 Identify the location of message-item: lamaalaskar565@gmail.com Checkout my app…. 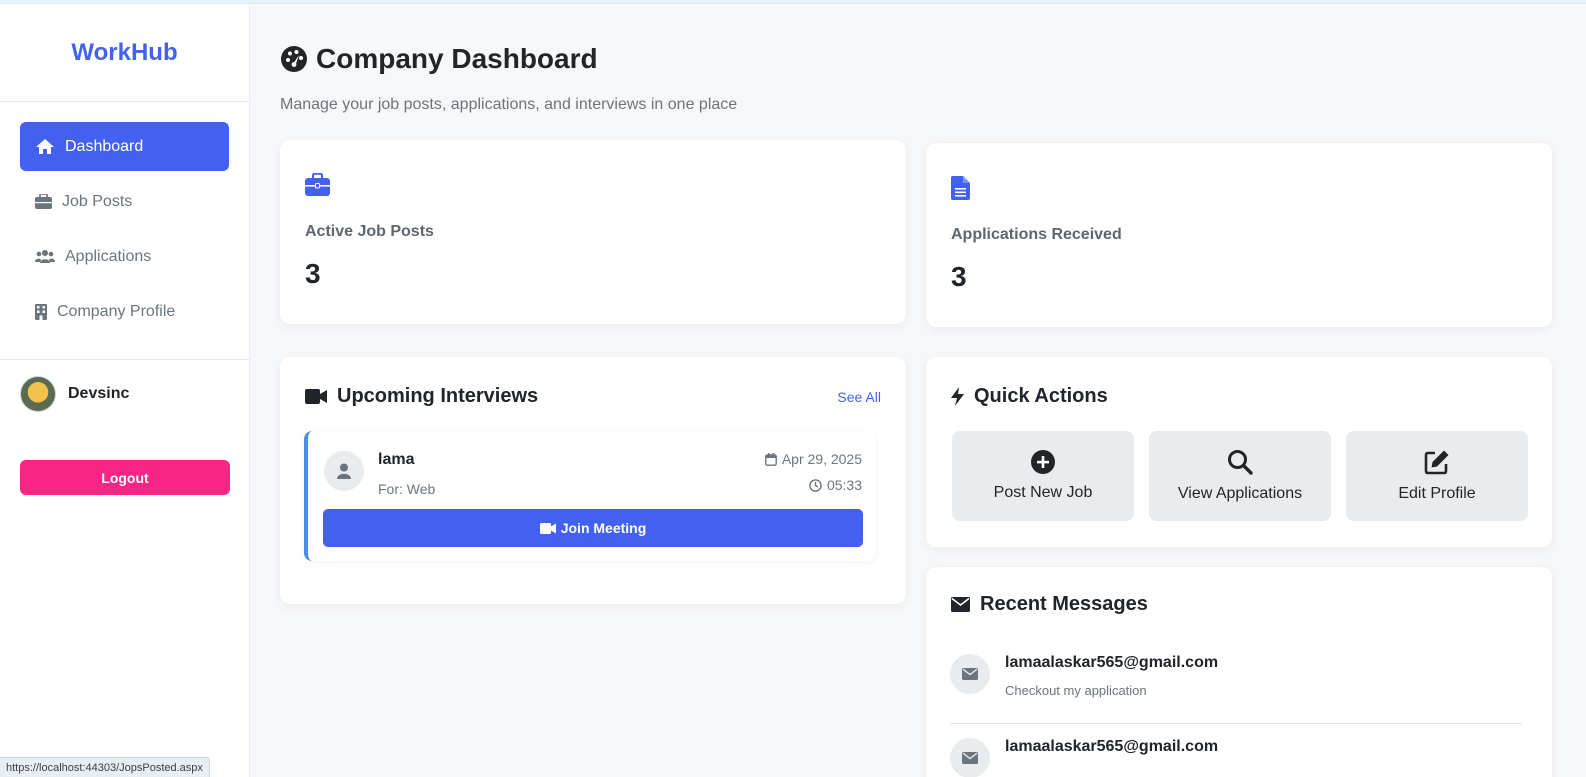
(1236, 689).